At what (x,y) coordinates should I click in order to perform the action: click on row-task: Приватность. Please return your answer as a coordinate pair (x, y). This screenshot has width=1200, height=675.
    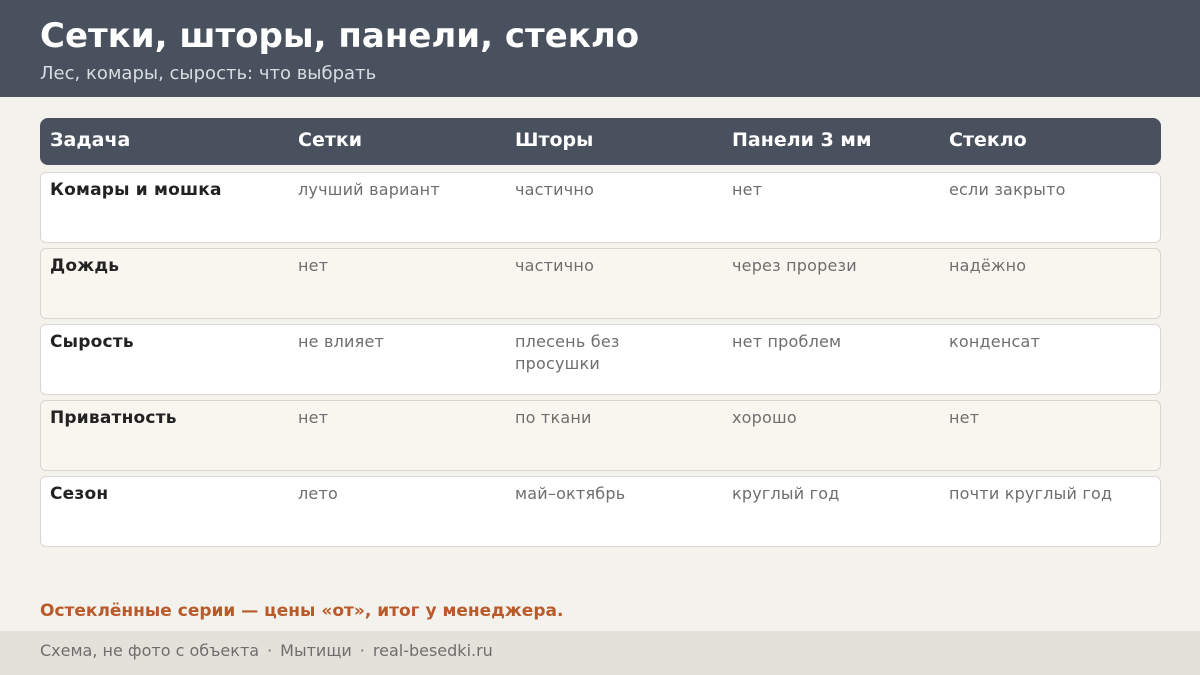
    Looking at the image, I should click on (113, 418).